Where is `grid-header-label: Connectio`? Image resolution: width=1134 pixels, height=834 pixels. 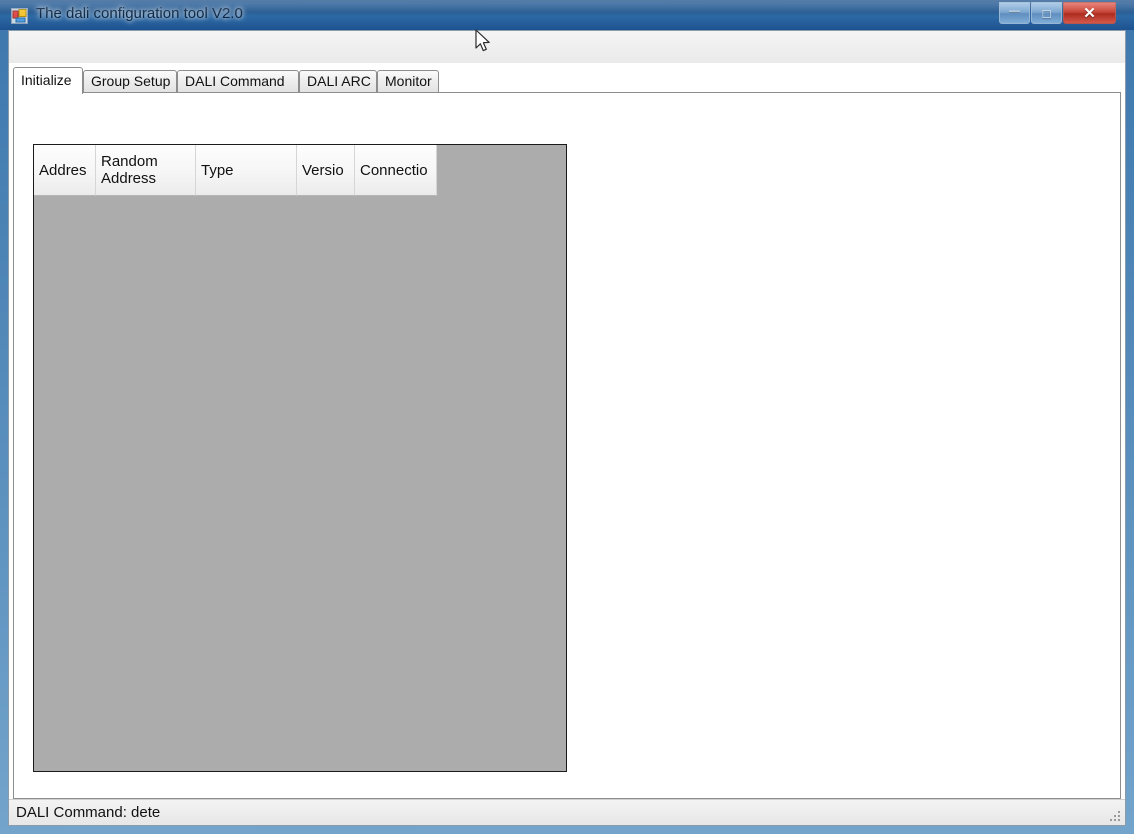 grid-header-label: Connectio is located at coordinates (394, 170).